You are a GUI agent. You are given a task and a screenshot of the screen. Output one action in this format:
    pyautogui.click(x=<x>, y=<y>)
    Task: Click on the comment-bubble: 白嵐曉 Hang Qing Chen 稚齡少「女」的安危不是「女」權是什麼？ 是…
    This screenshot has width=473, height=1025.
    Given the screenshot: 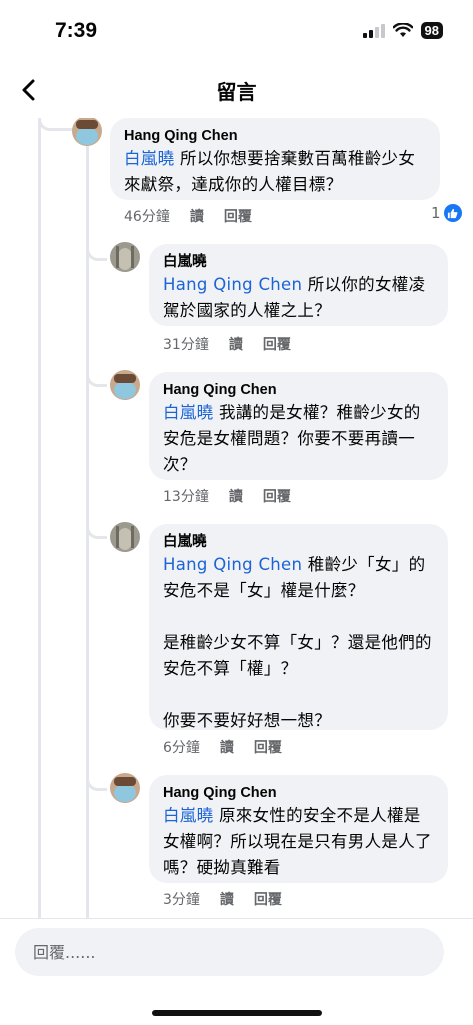 What is the action you would take?
    pyautogui.click(x=298, y=627)
    